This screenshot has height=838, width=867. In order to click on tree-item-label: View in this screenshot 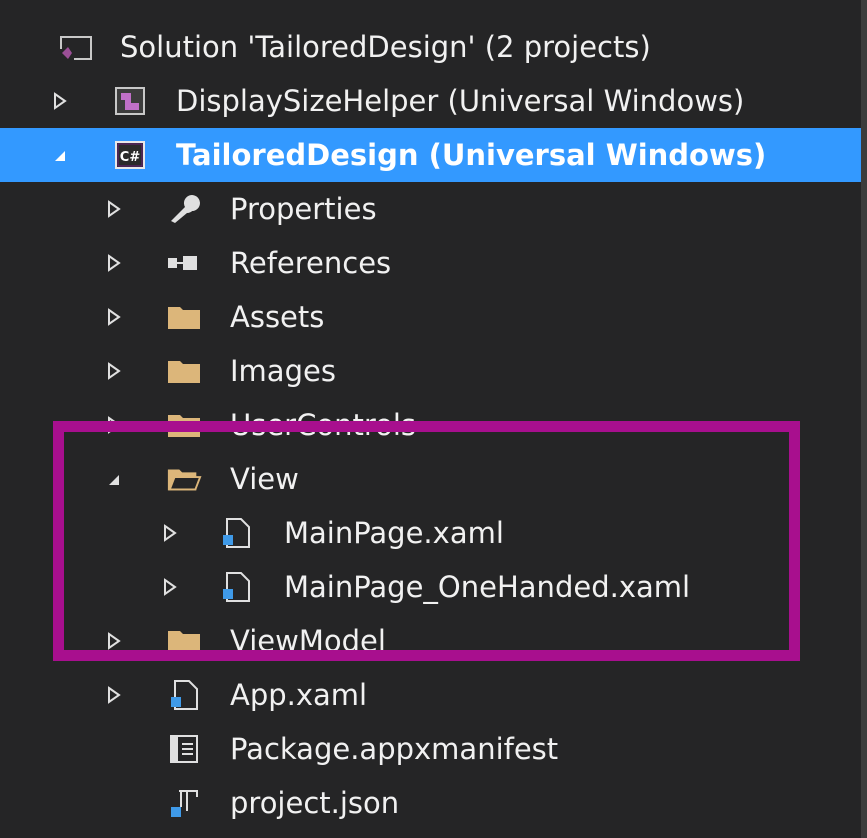, I will do `click(264, 479)`.